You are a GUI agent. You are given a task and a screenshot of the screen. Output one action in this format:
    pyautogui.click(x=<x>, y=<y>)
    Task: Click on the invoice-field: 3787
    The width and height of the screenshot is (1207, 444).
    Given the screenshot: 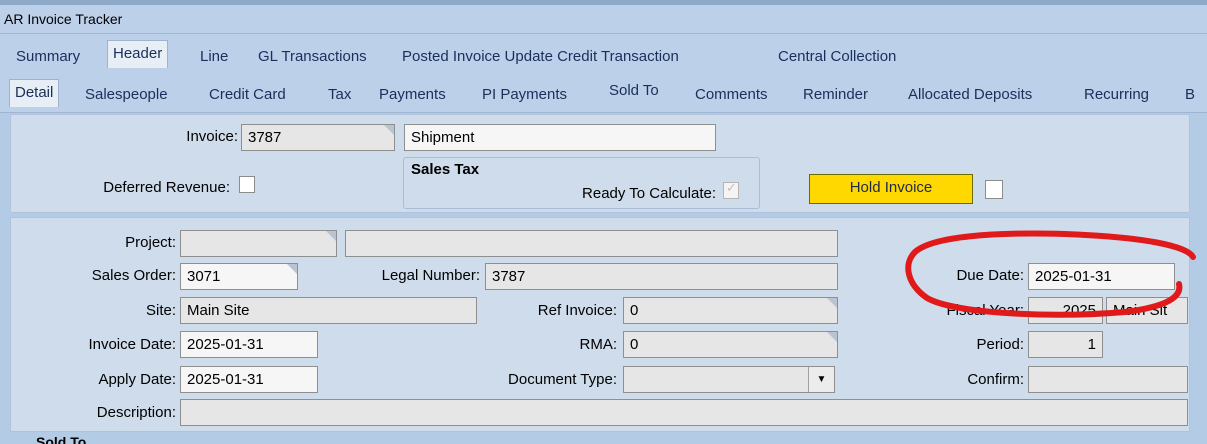 What is the action you would take?
    pyautogui.click(x=318, y=137)
    